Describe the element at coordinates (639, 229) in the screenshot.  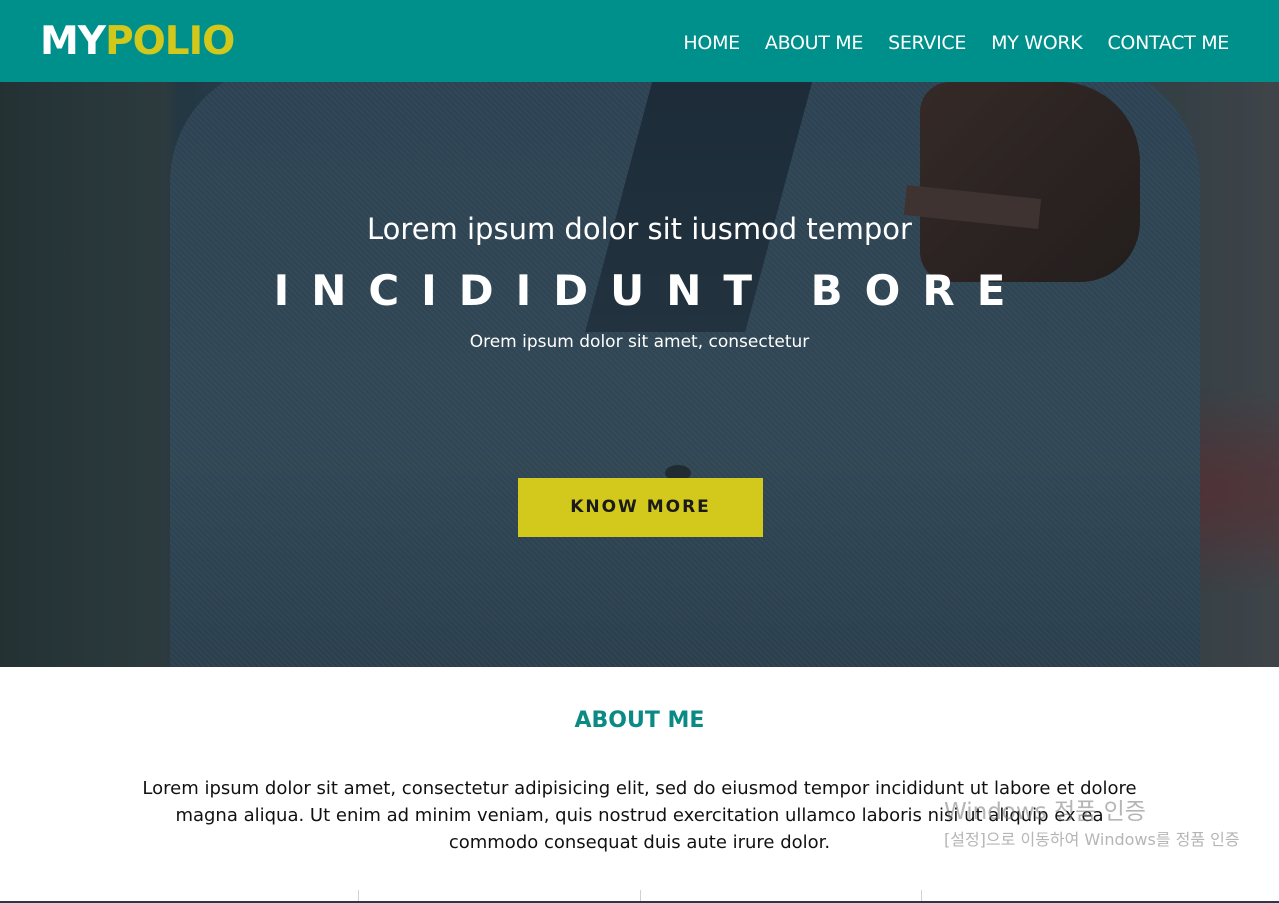
I see `hero-subtitle: Lorem ipsum dolor sit iusmod tempor` at that location.